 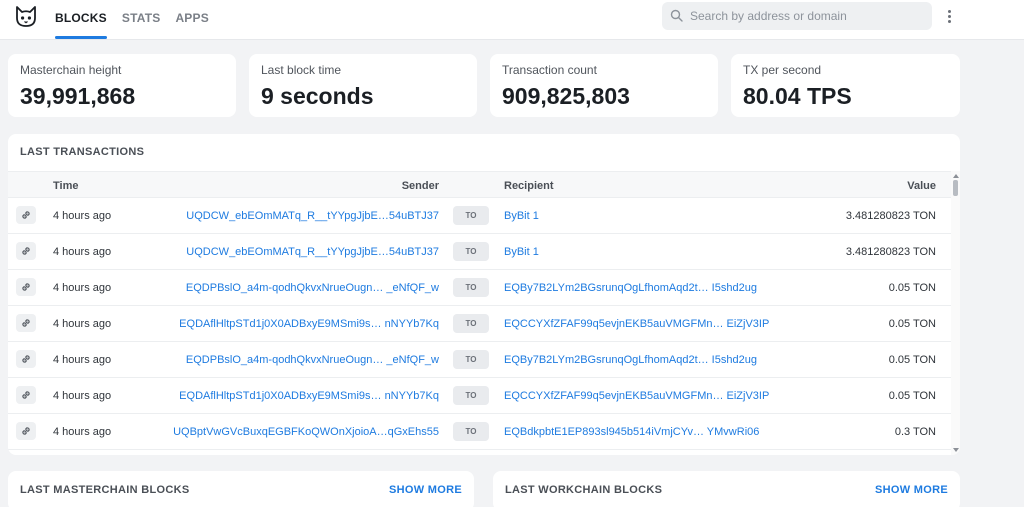 What do you see at coordinates (782, 70) in the screenshot?
I see `stat-label: TX per second` at bounding box center [782, 70].